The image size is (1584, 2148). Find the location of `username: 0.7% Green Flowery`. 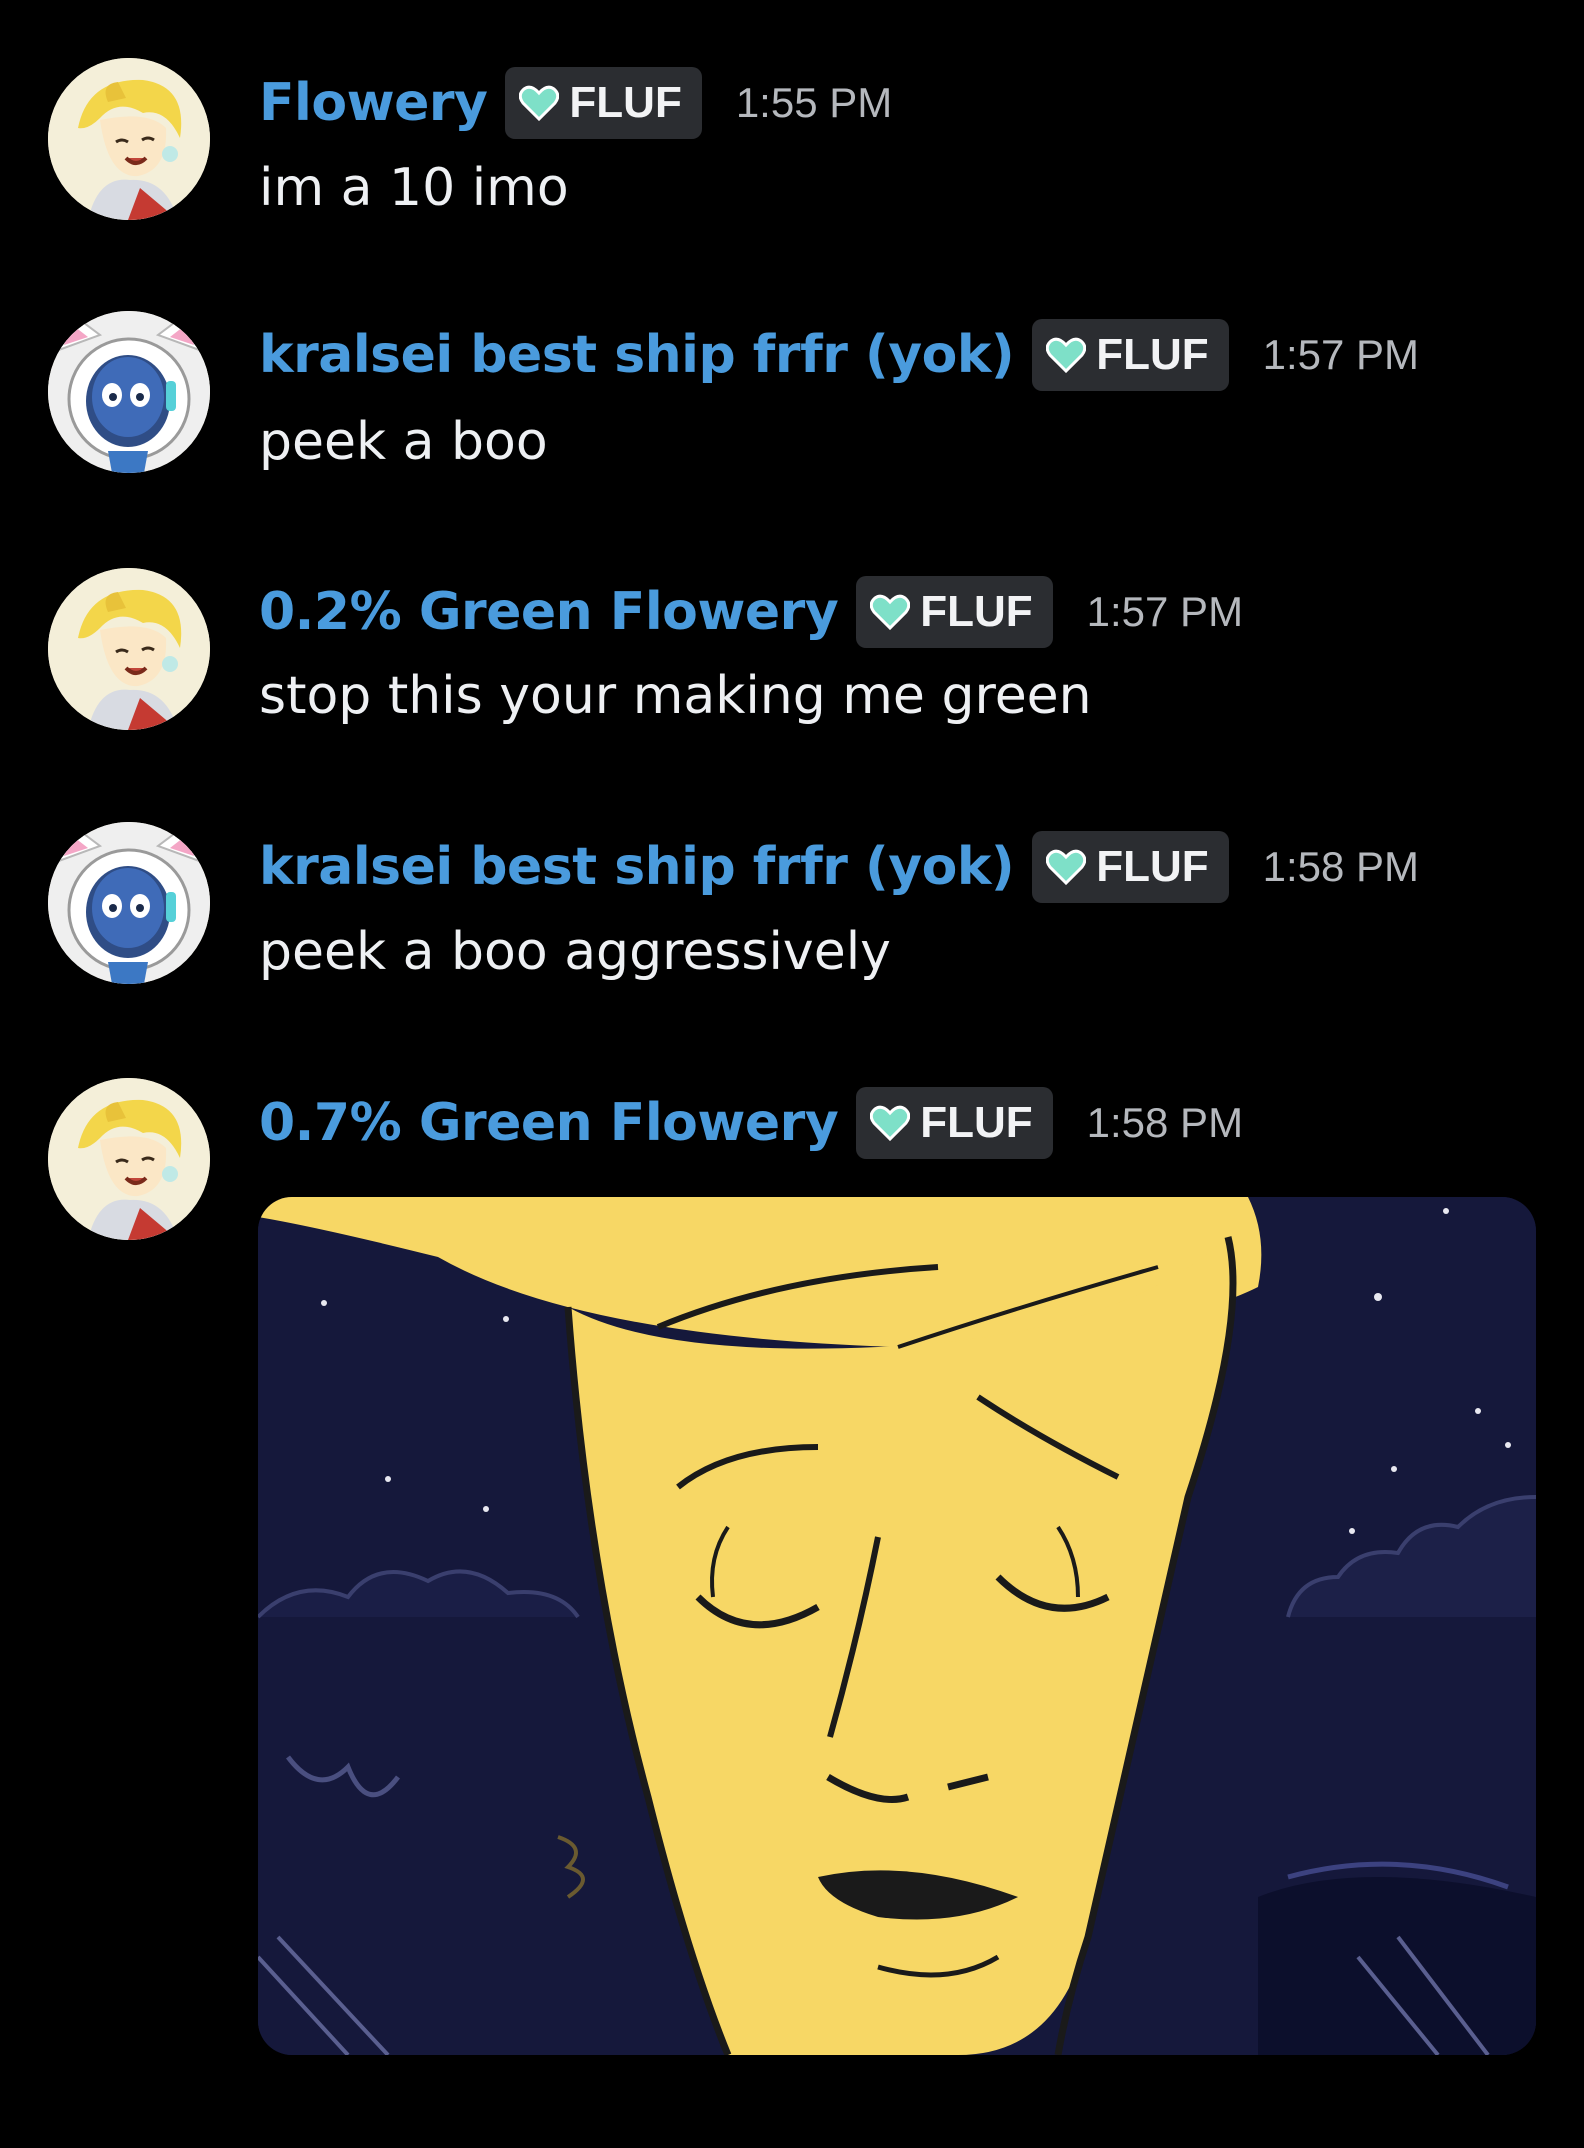

username: 0.7% Green Flowery is located at coordinates (549, 1123).